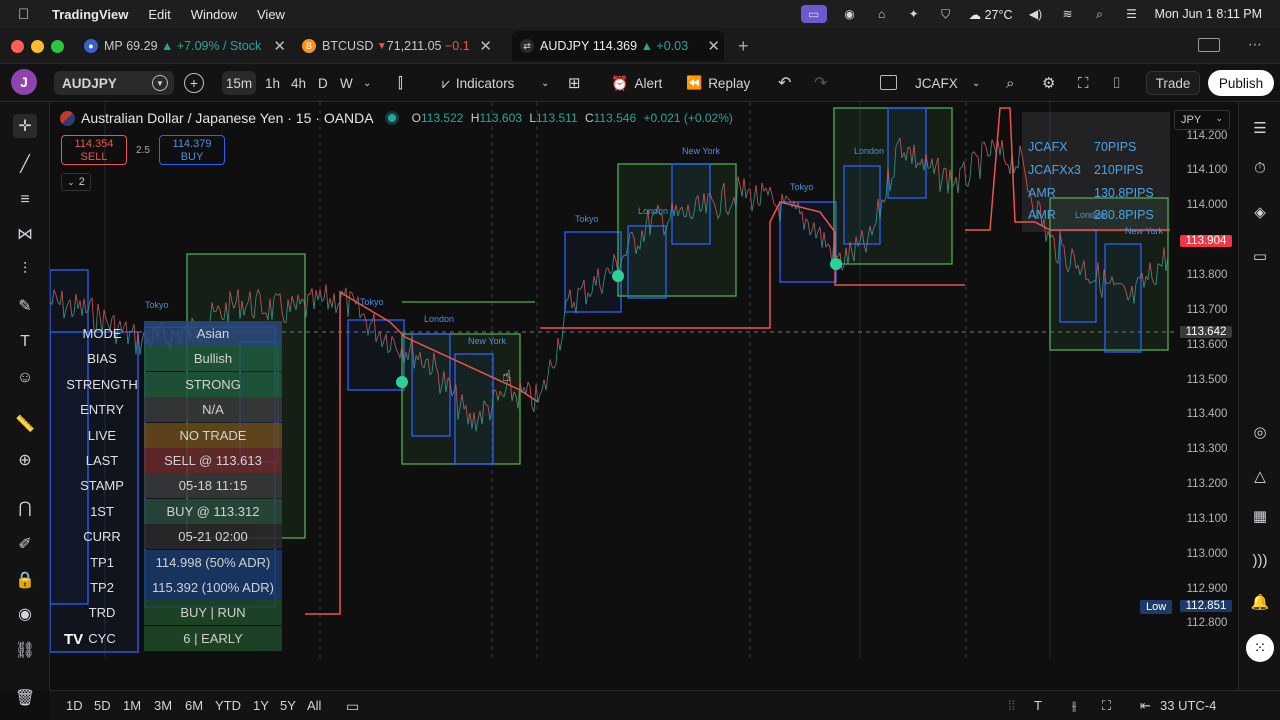 The height and width of the screenshot is (720, 1280). I want to click on interval-15m: 15m, so click(239, 83).